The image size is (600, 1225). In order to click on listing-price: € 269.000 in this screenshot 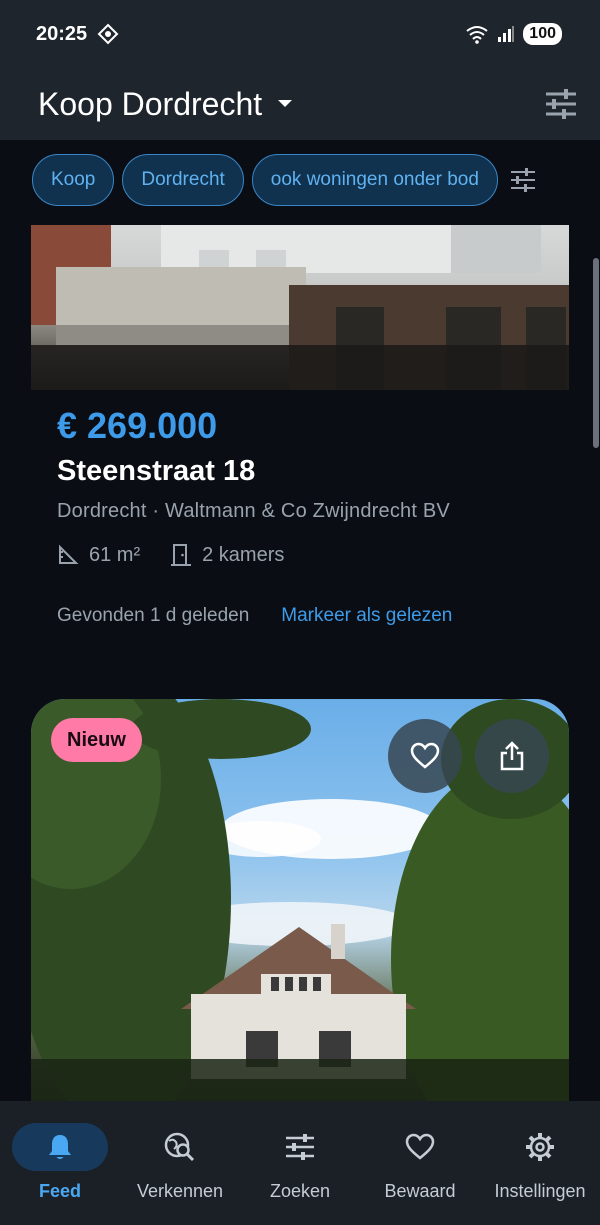, I will do `click(137, 425)`.